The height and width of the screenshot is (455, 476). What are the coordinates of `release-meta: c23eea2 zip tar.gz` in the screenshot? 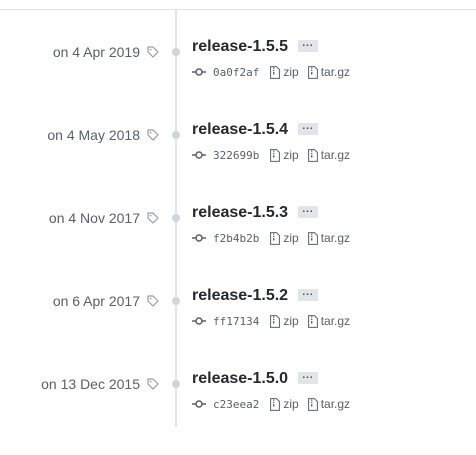 It's located at (275, 404).